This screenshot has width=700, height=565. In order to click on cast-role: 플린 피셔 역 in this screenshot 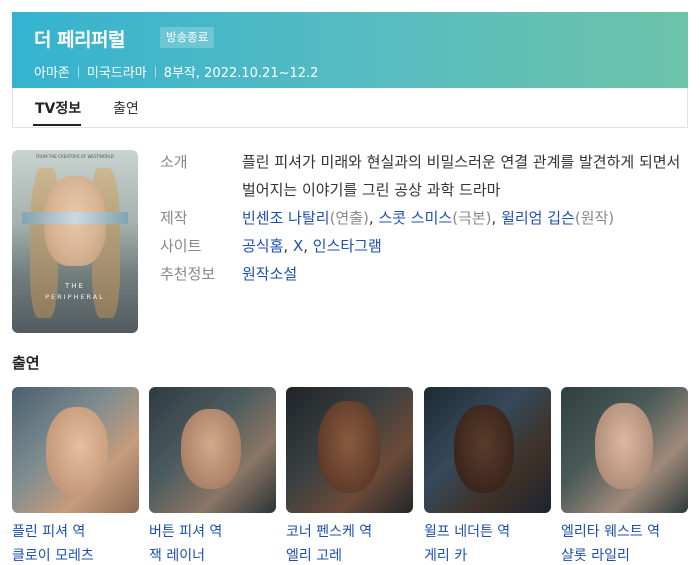, I will do `click(48, 531)`.